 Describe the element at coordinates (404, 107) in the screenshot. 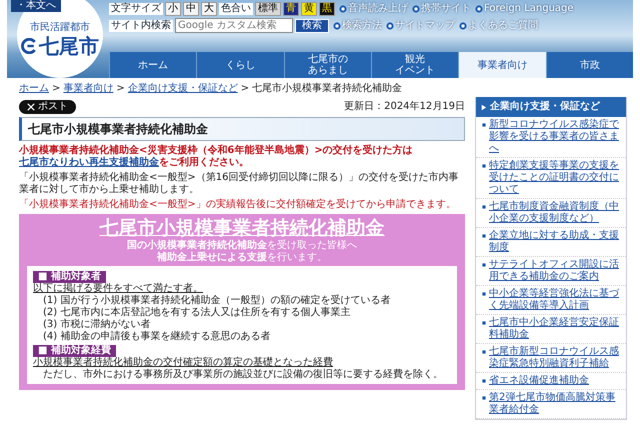

I see `updated-date: 更新日：2024年12月19日` at that location.